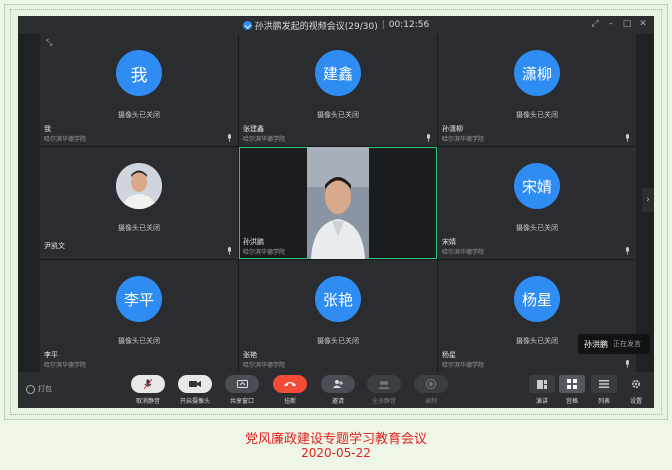  I want to click on invite-label: 邀请, so click(337, 401).